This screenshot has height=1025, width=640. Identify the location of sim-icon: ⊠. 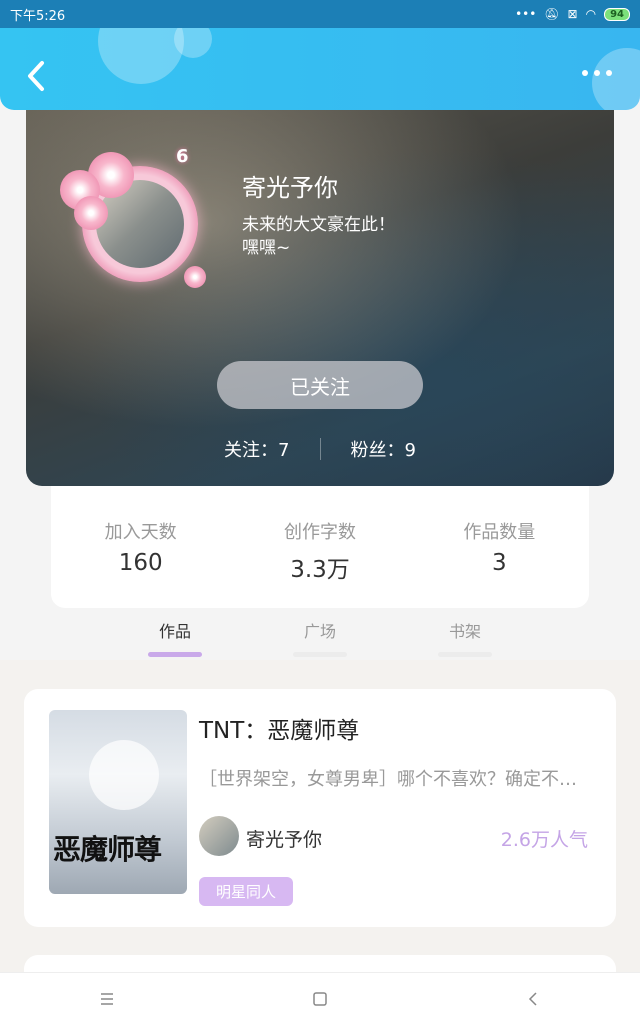
(572, 14).